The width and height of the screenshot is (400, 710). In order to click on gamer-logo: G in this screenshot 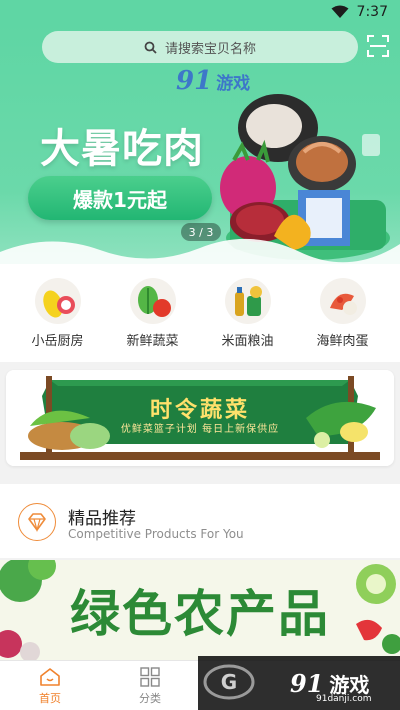, I will do `click(229, 682)`.